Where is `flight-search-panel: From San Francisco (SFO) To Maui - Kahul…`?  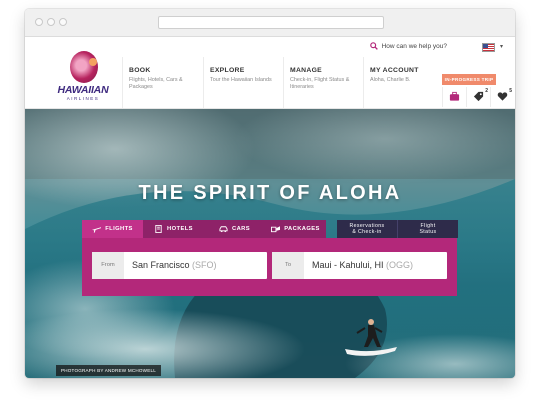
flight-search-panel: From San Francisco (SFO) To Maui - Kahul… is located at coordinates (269, 267).